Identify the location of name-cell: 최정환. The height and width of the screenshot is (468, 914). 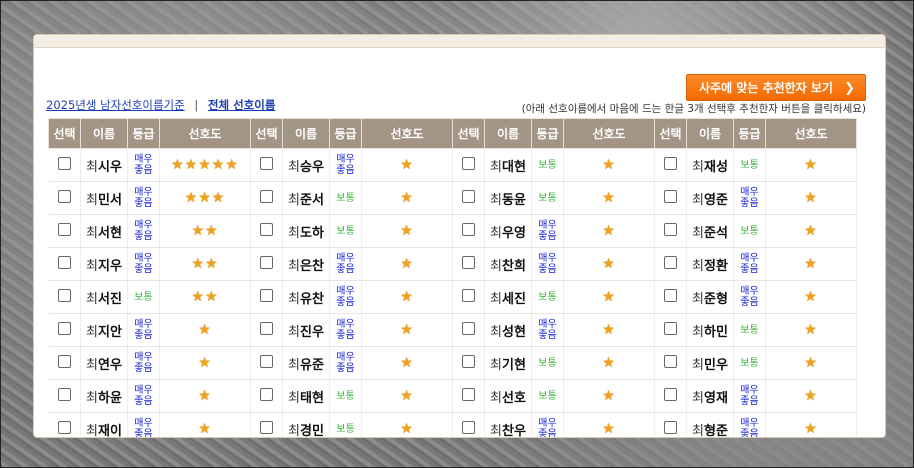
(710, 264).